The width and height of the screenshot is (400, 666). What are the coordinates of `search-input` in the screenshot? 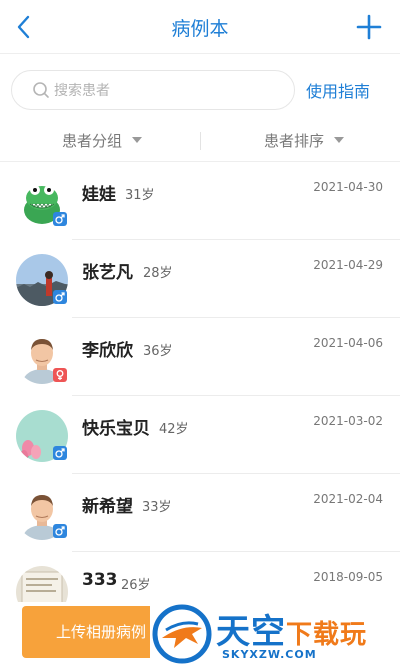 It's located at (164, 91).